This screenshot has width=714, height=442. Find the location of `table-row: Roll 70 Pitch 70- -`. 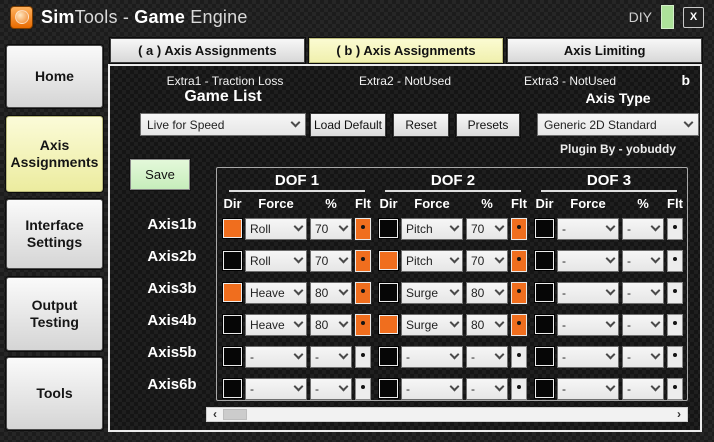

table-row: Roll 70 Pitch 70- - is located at coordinates (453, 228).